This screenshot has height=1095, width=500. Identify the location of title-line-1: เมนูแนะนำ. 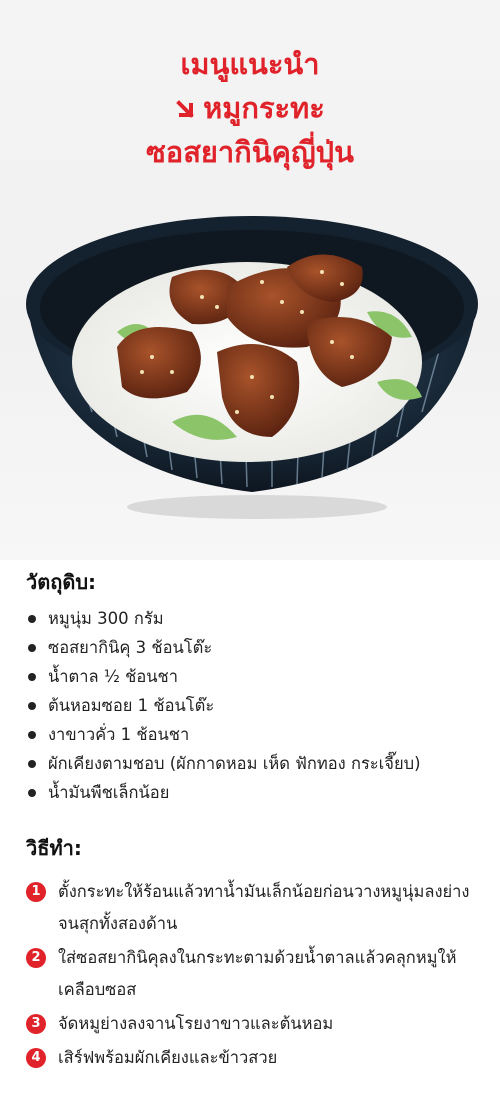
(250, 64).